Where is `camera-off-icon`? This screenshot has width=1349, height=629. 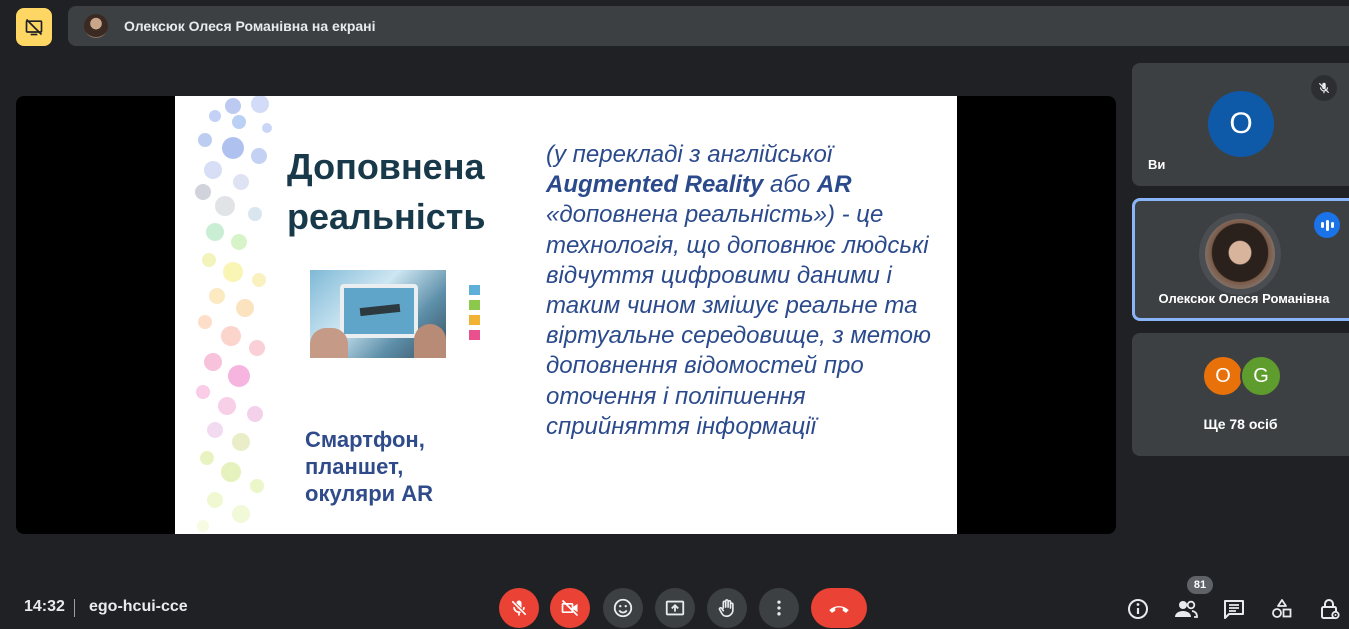 camera-off-icon is located at coordinates (570, 608).